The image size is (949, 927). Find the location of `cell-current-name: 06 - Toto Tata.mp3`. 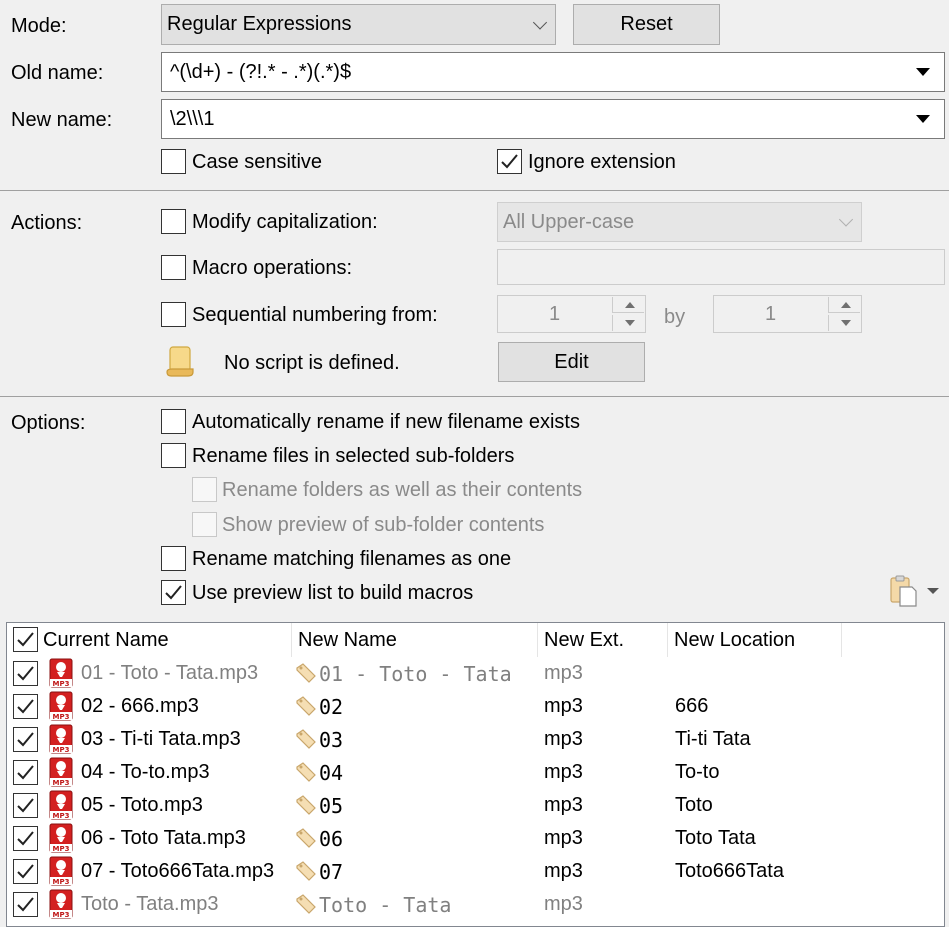

cell-current-name: 06 - Toto Tata.mp3 is located at coordinates (163, 838).